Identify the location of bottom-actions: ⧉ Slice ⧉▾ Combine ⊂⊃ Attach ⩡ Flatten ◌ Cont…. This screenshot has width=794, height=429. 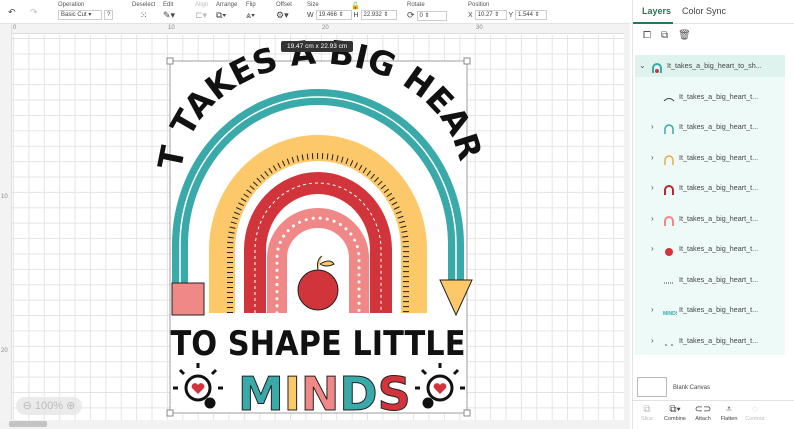
(713, 414).